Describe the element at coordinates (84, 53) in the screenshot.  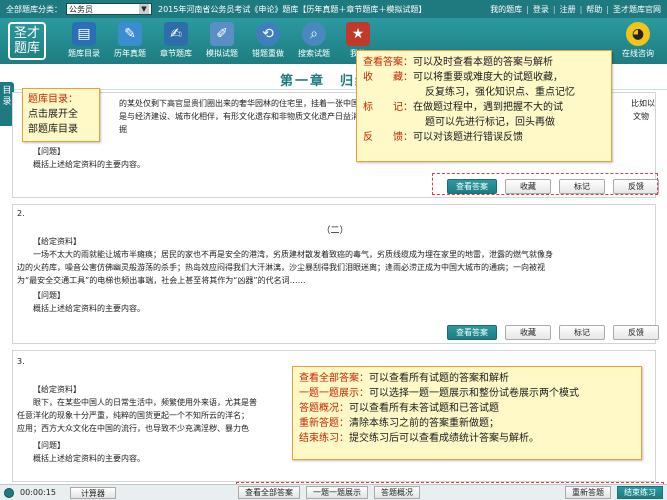
I see `toolbar-label: 题库目录` at that location.